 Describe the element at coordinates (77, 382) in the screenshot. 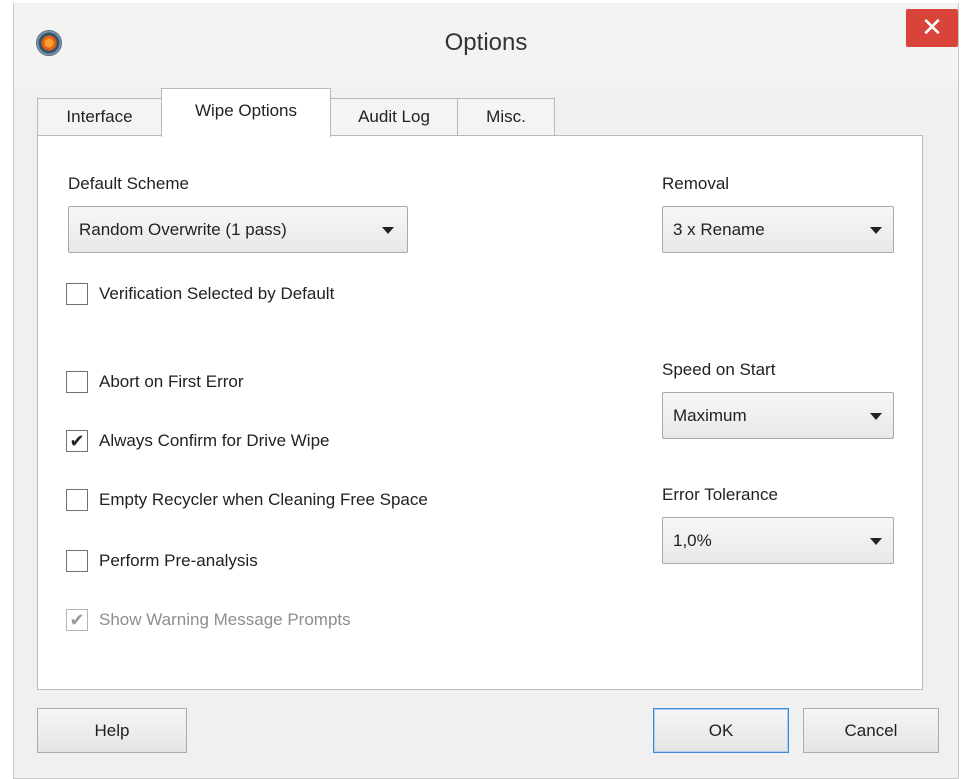

I see `abort-on-first-error-checkbox` at that location.